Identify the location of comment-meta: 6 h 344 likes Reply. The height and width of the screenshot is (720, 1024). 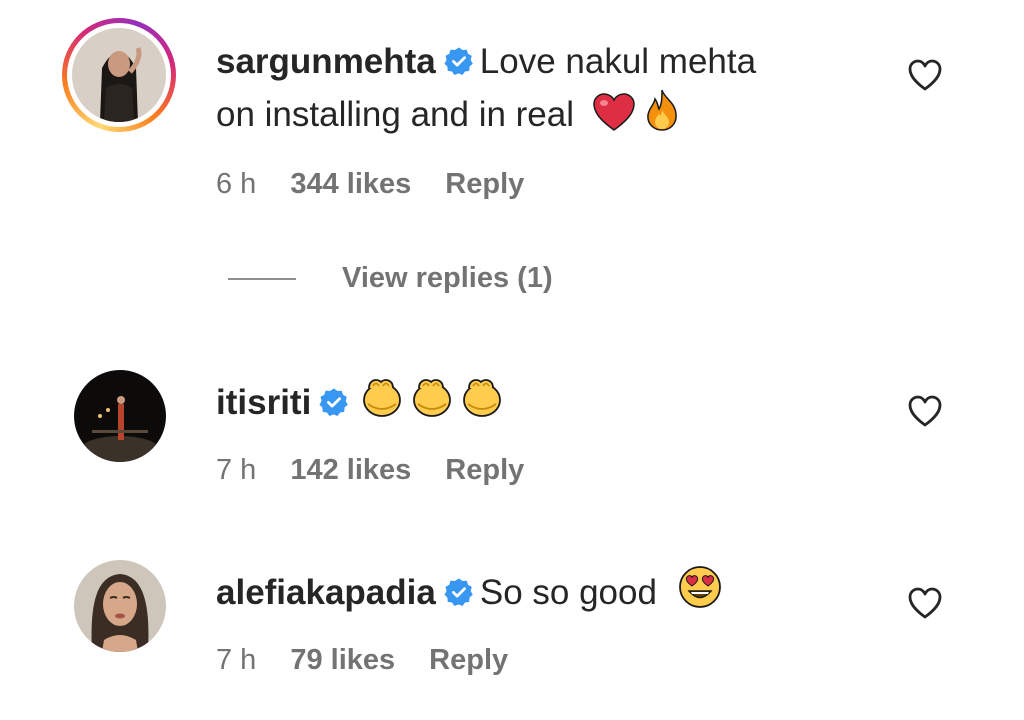
(387, 184).